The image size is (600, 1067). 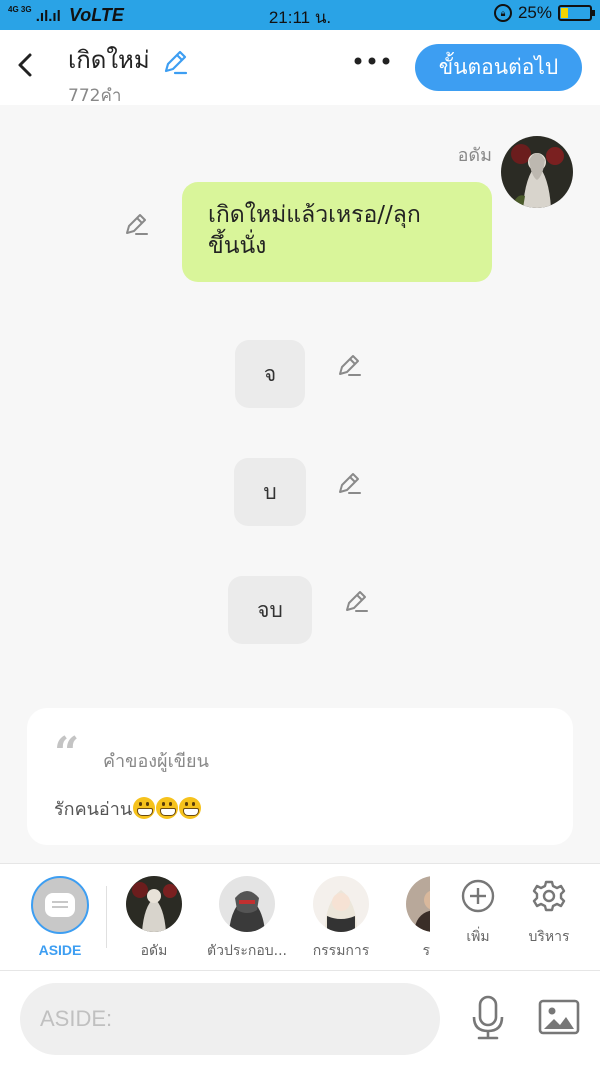 I want to click on story-title: เกิดใหม่, so click(x=109, y=60).